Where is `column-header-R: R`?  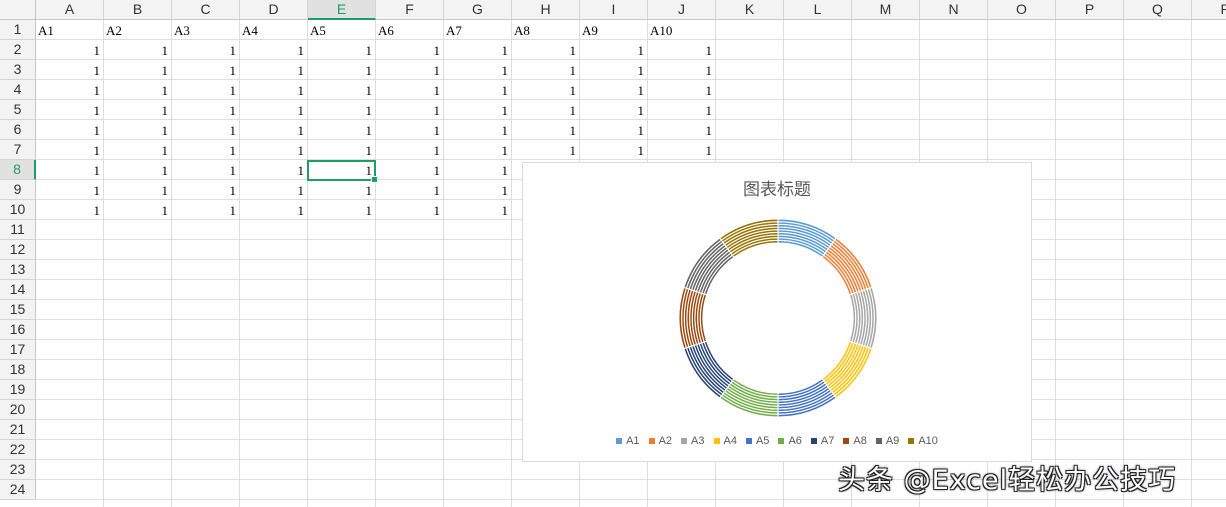
column-header-R: R is located at coordinates (1209, 10).